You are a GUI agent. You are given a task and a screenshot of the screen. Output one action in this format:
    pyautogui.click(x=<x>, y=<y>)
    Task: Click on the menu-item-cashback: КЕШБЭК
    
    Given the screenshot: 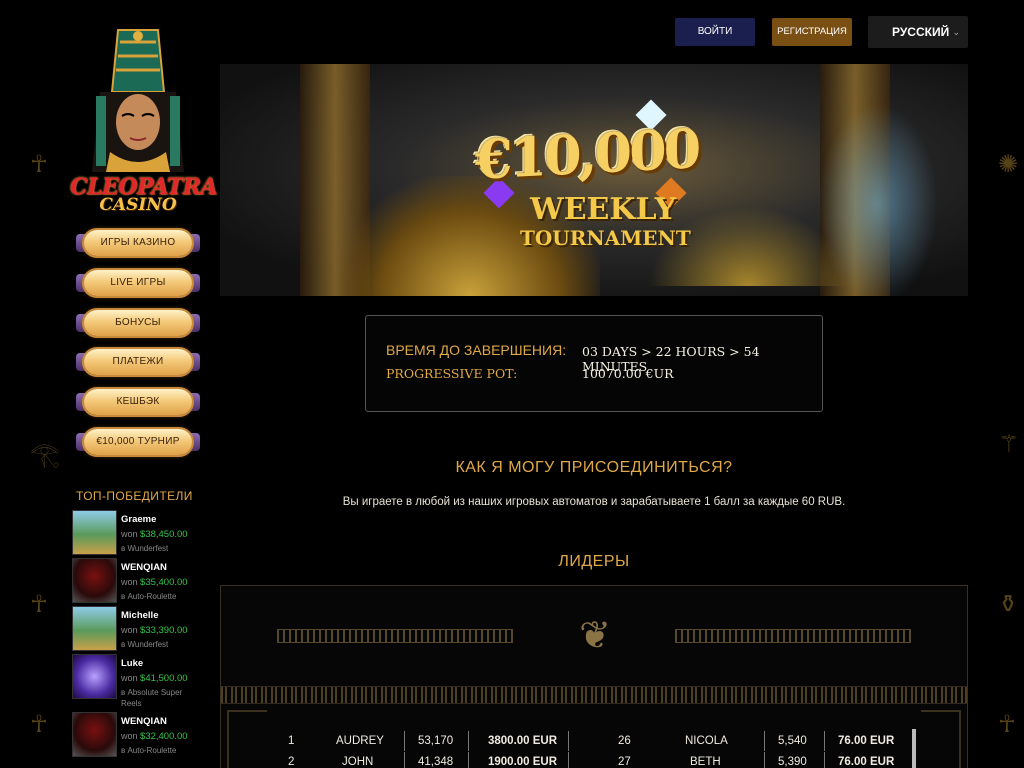 What is the action you would take?
    pyautogui.click(x=138, y=402)
    